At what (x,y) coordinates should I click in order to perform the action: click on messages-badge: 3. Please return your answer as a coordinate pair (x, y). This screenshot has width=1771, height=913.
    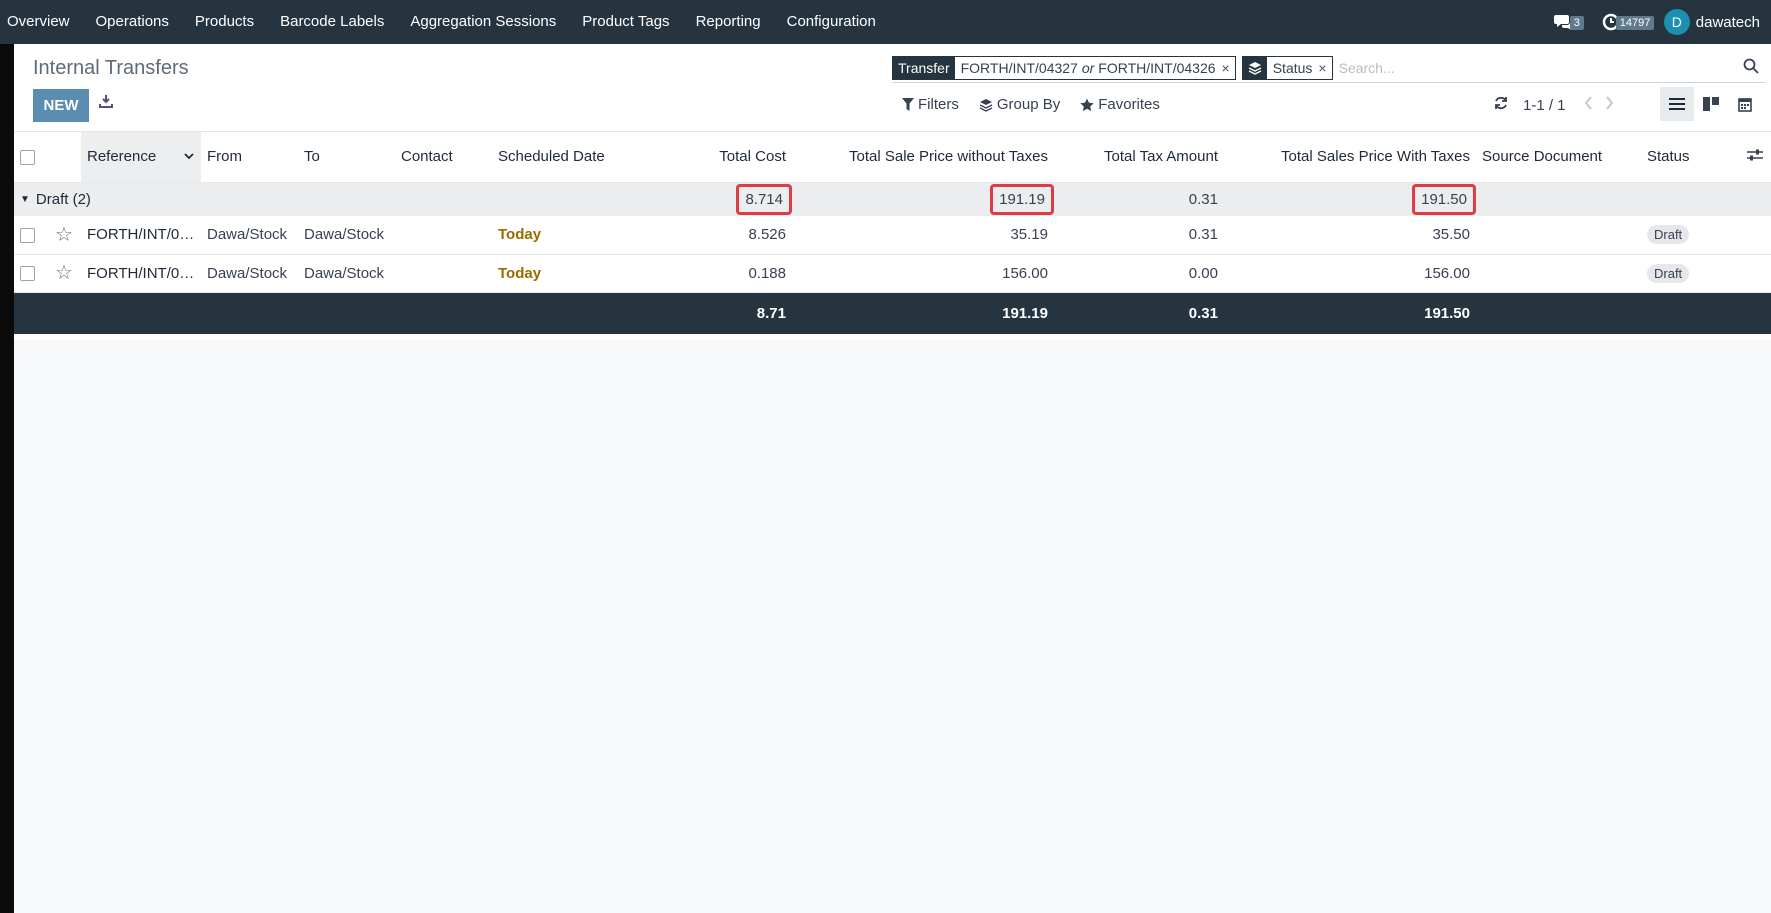
    Looking at the image, I should click on (1576, 23).